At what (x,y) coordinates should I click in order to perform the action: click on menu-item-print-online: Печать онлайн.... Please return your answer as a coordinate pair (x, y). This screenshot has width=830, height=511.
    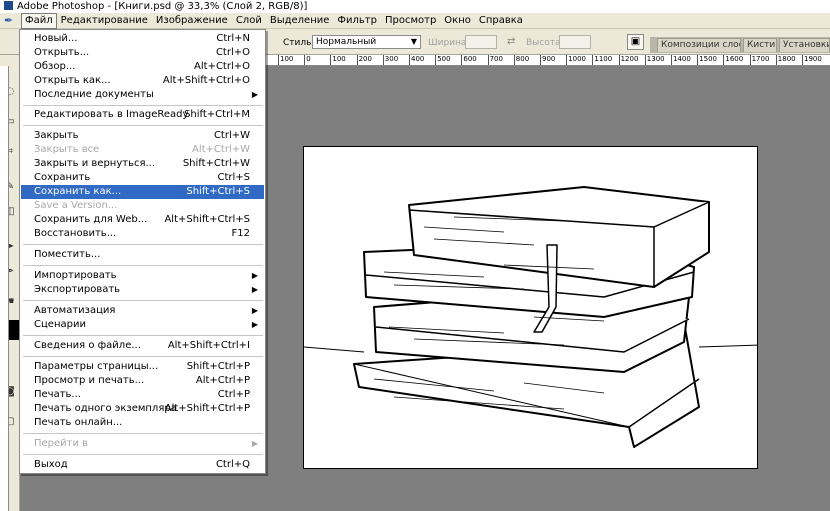
    Looking at the image, I should click on (142, 423).